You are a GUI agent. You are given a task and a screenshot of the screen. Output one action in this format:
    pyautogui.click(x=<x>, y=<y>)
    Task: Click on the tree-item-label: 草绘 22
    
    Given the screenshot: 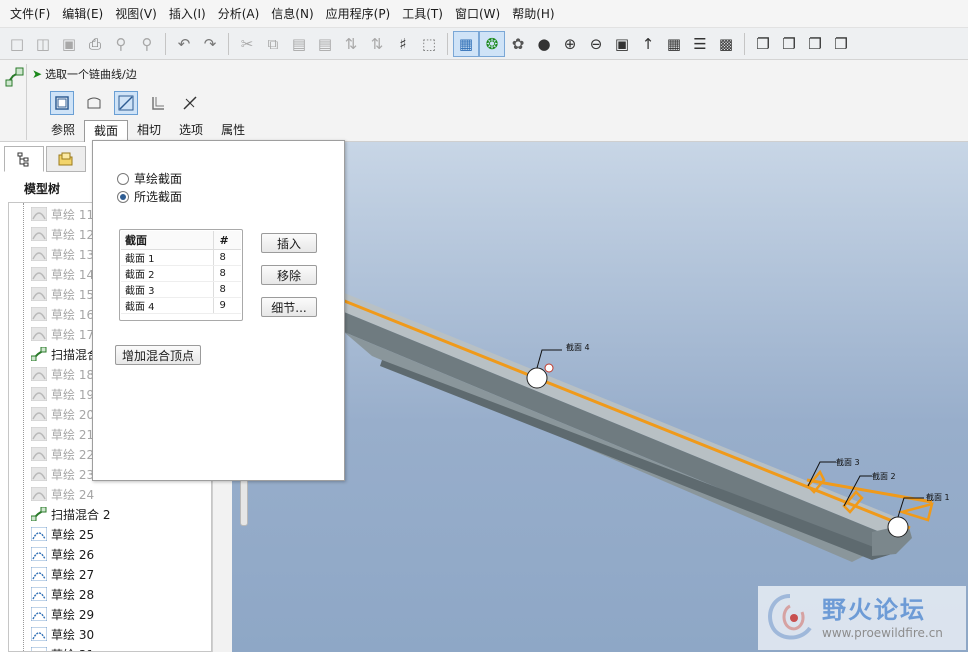 What is the action you would take?
    pyautogui.click(x=73, y=454)
    